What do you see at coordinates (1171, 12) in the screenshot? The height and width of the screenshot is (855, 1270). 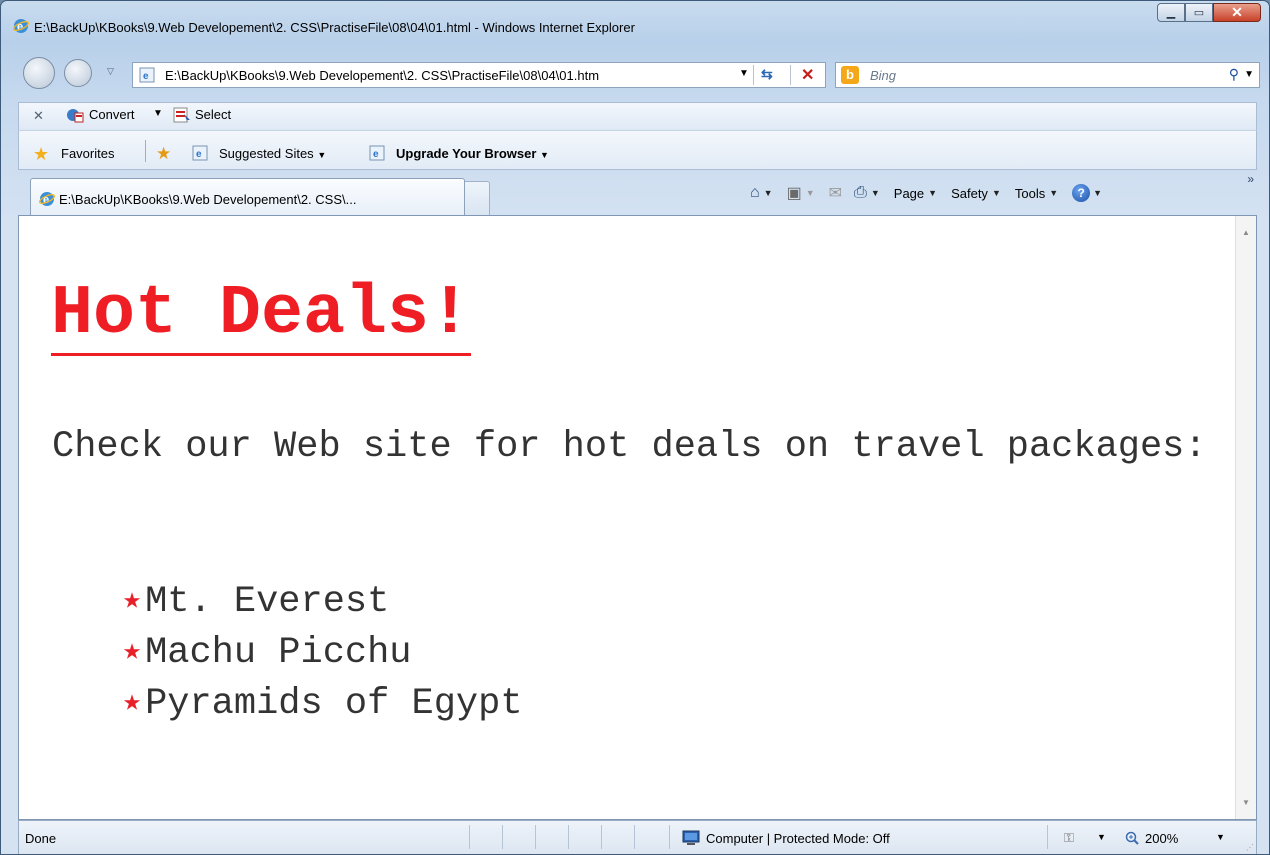 I see `minimize-button: ▁` at bounding box center [1171, 12].